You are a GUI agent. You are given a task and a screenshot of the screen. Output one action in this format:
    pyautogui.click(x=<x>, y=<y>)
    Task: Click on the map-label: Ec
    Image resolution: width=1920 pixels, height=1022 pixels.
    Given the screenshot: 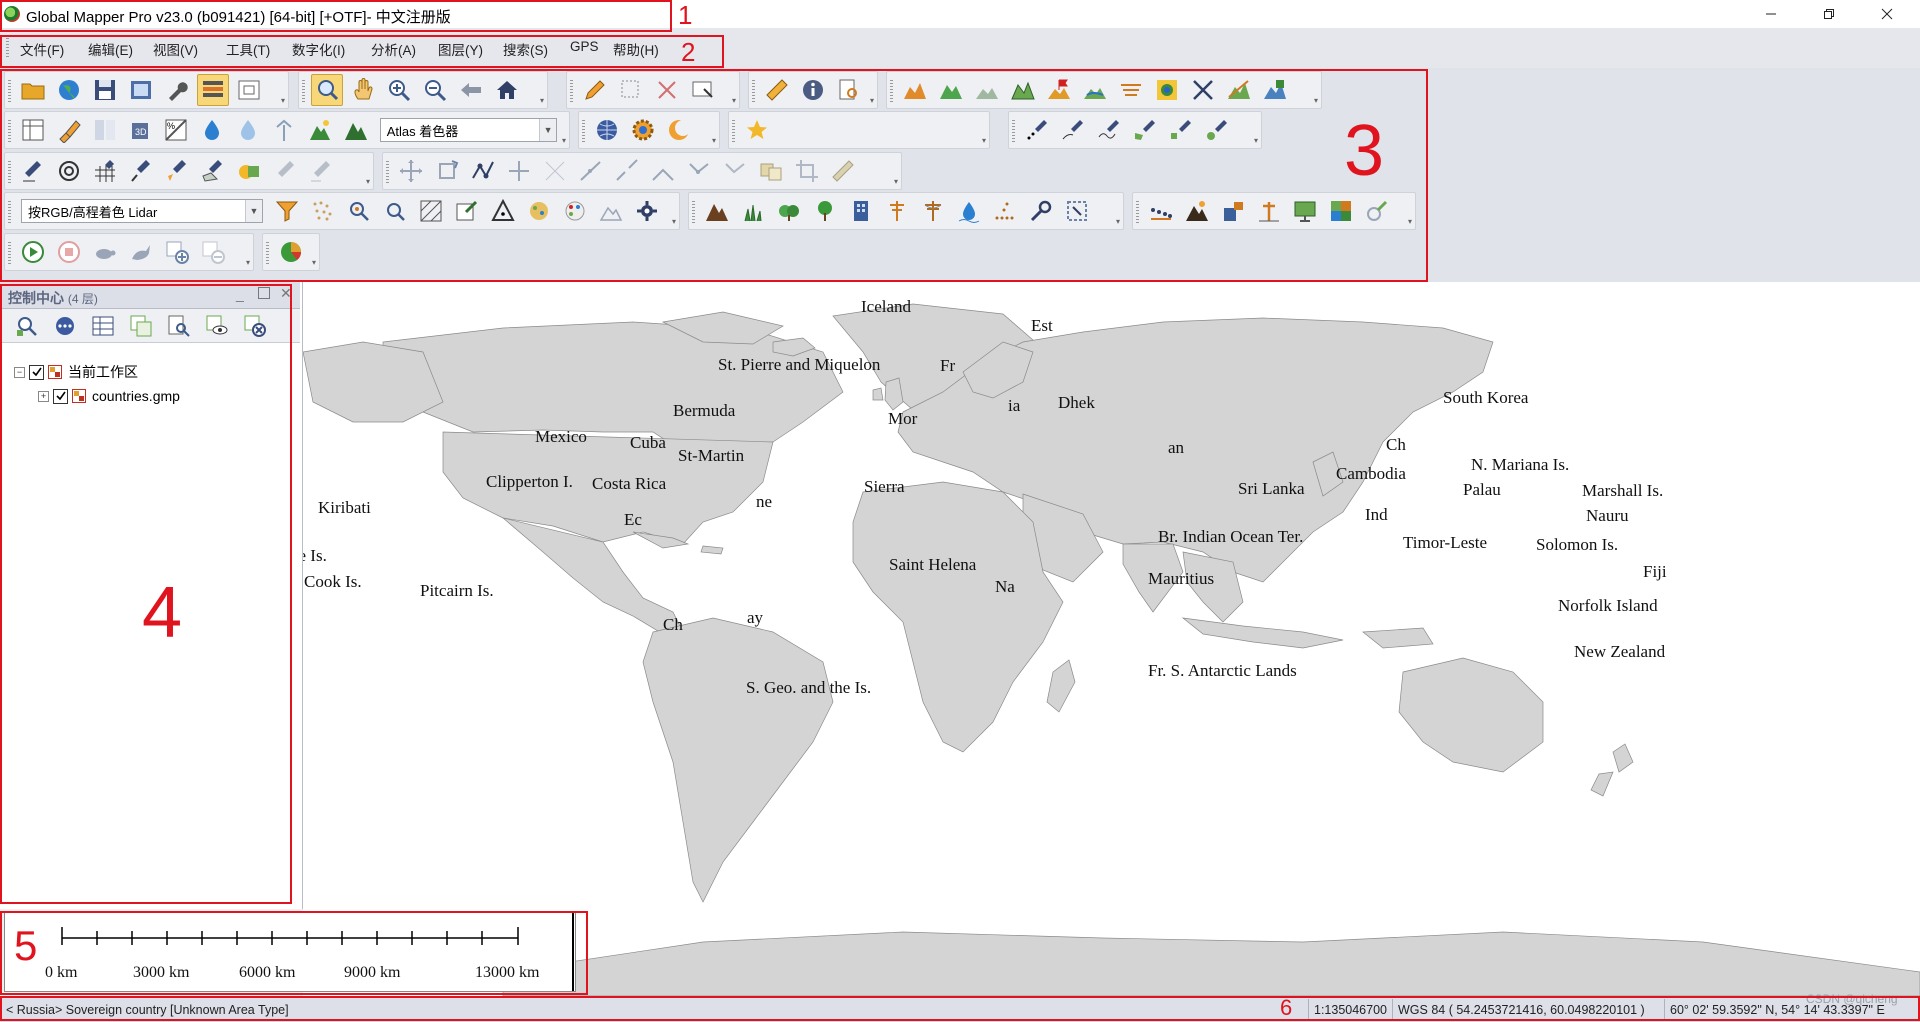 What is the action you would take?
    pyautogui.click(x=633, y=519)
    